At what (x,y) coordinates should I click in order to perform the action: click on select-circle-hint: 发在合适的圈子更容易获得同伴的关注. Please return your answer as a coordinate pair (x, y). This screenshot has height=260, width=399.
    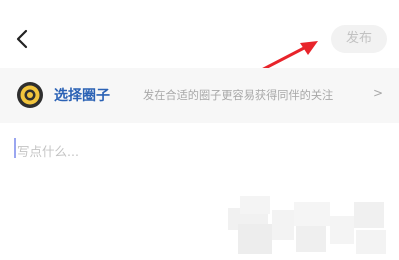
    Looking at the image, I should click on (238, 95).